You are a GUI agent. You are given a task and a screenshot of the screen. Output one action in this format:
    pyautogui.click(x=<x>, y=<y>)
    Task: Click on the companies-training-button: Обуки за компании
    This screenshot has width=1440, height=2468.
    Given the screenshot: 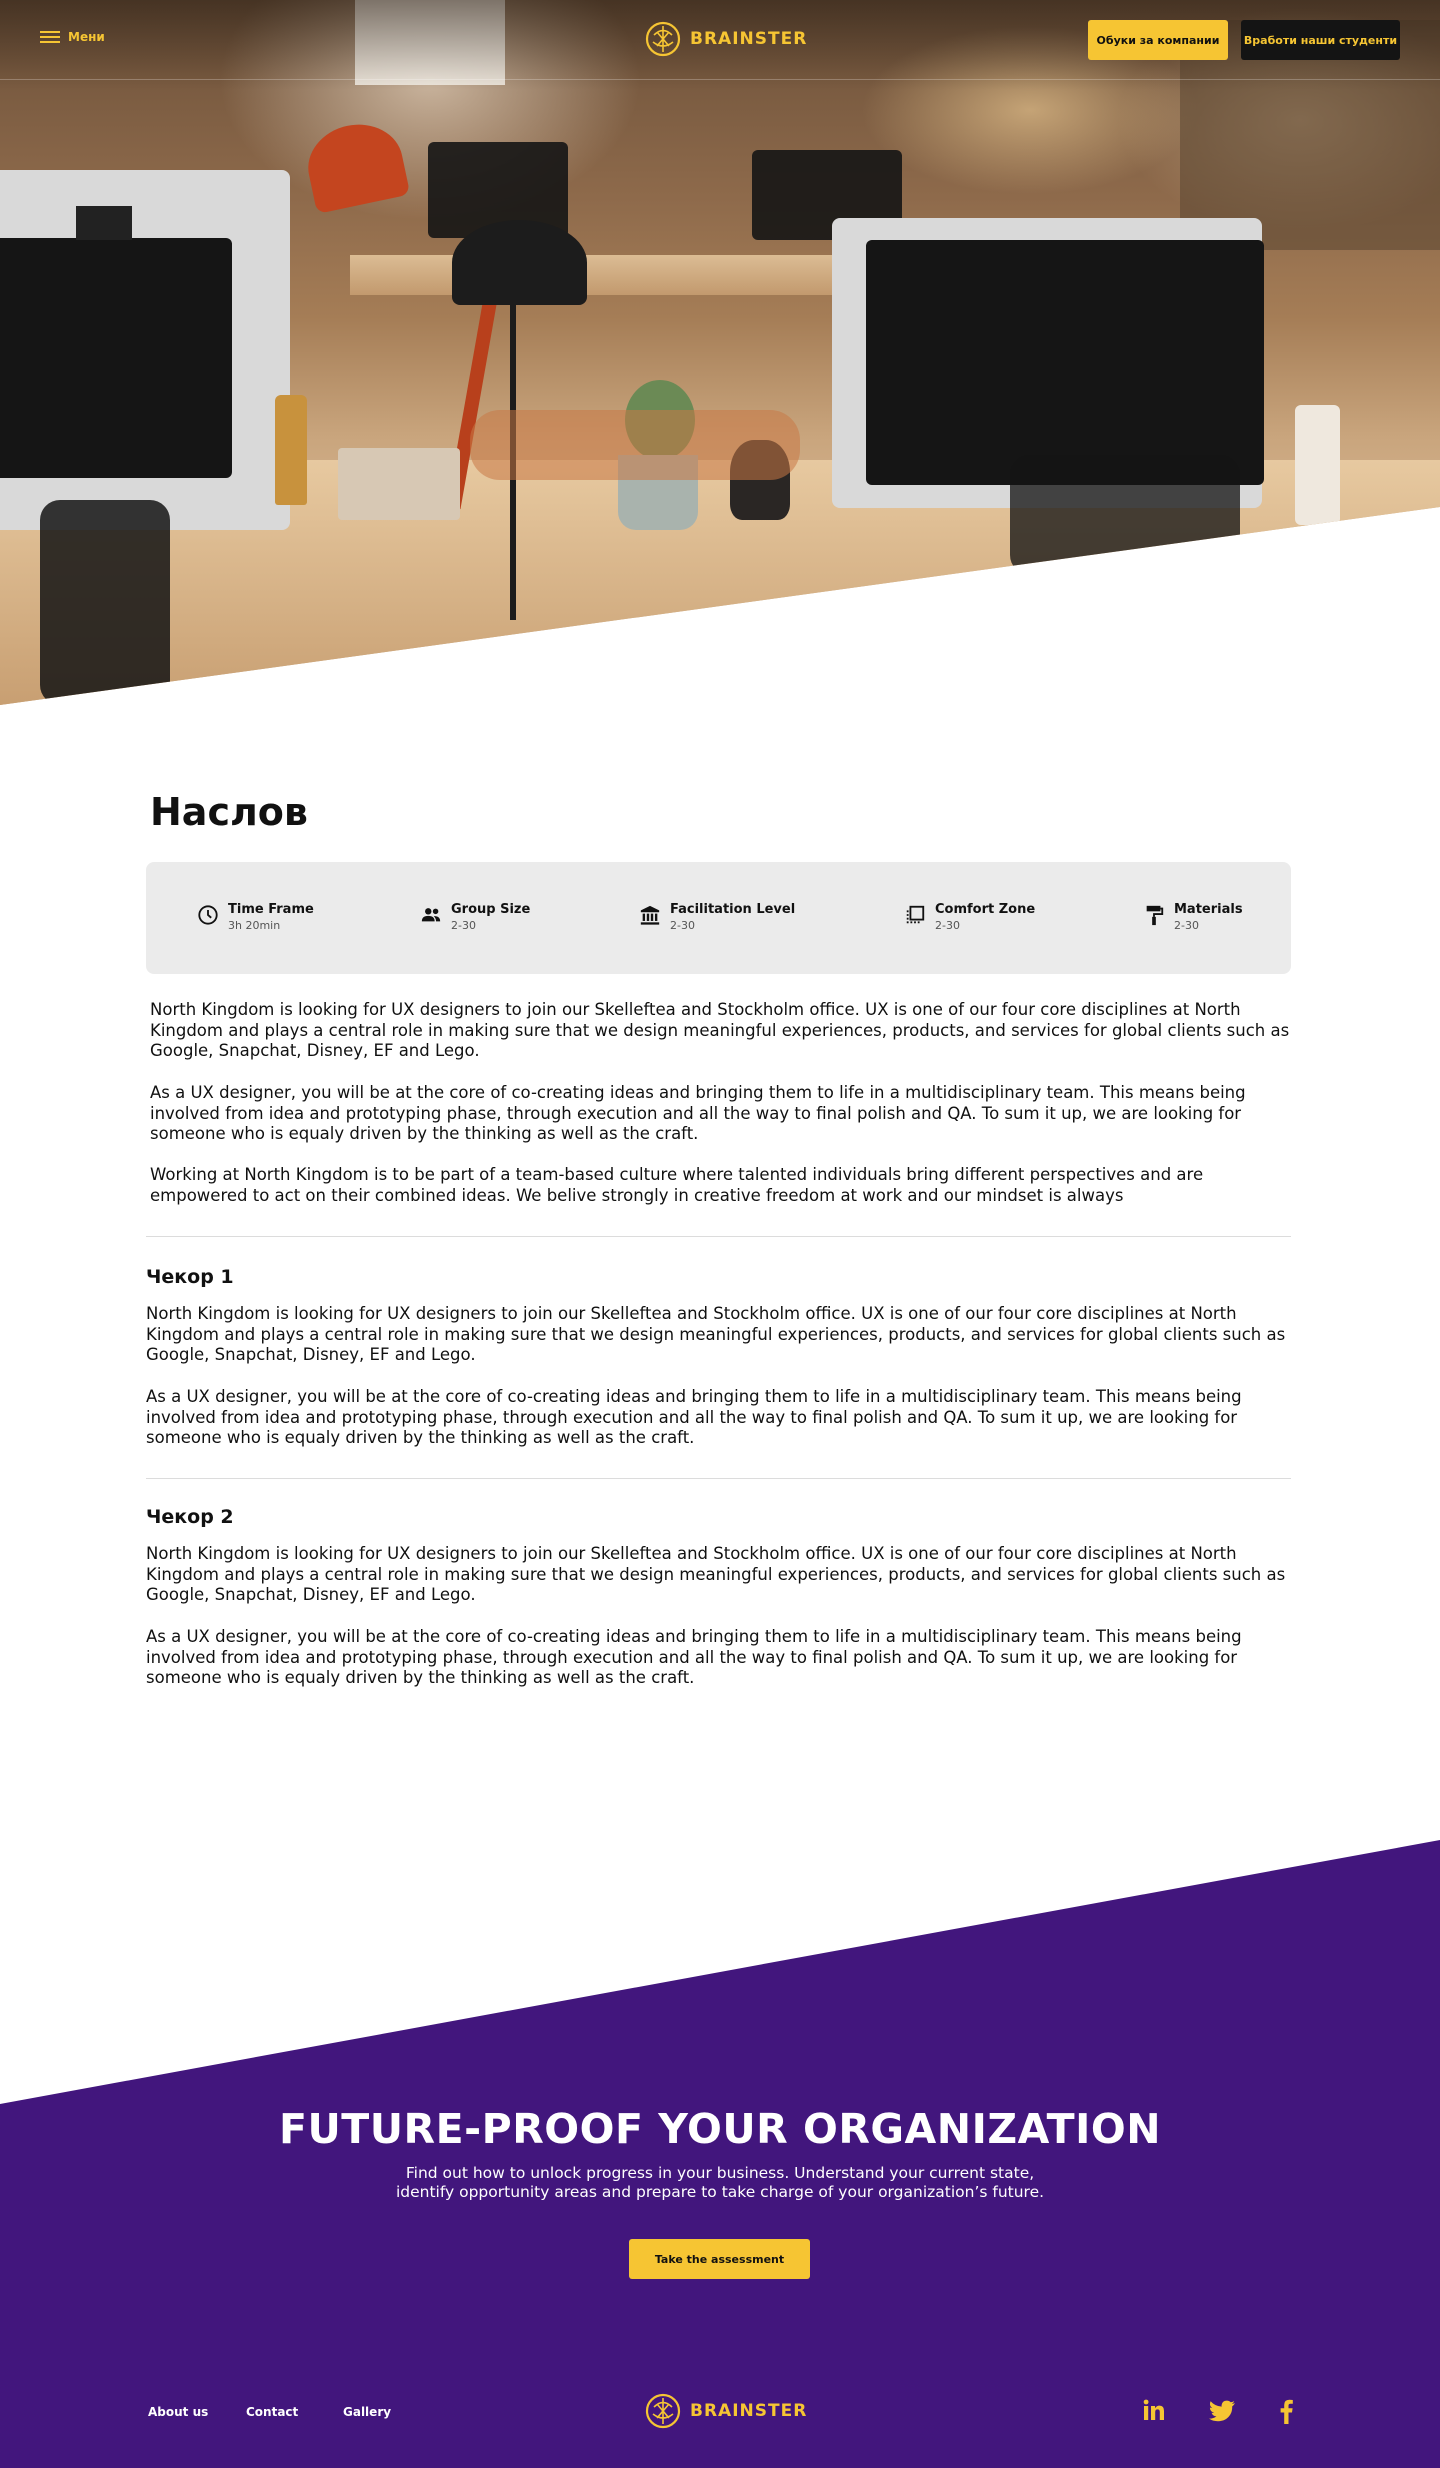 What is the action you would take?
    pyautogui.click(x=1158, y=40)
    